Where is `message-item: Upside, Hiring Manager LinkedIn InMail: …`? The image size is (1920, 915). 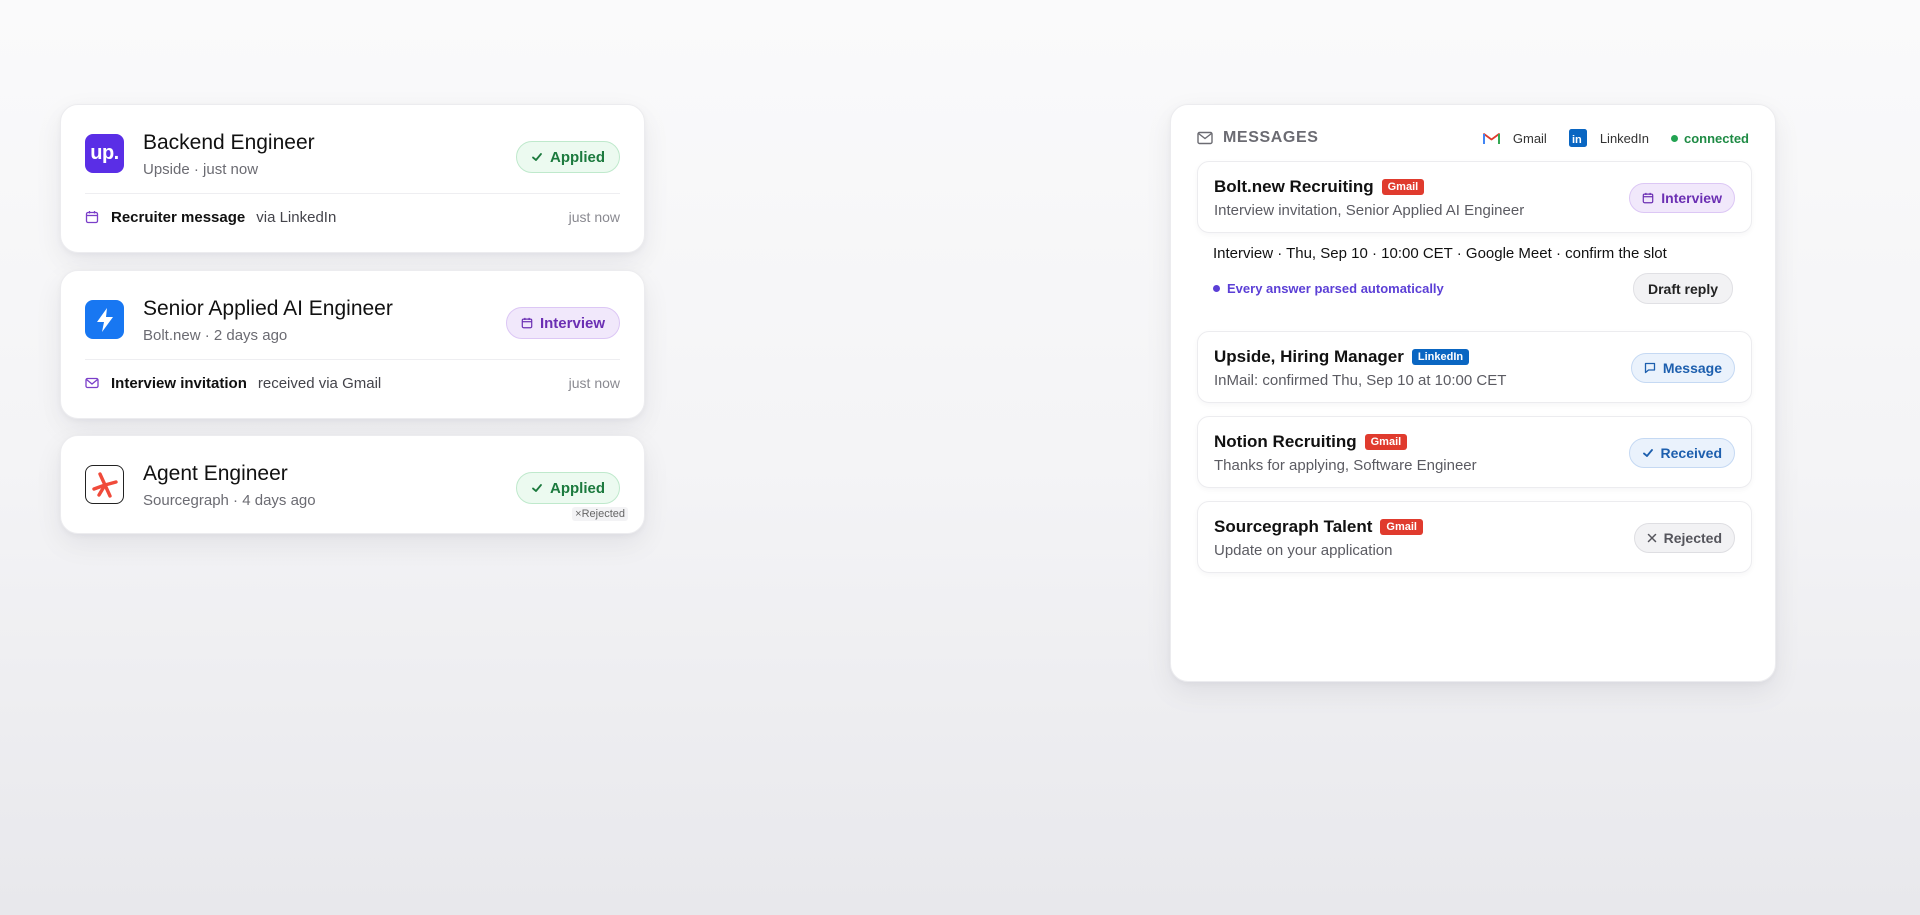
message-item: Upside, Hiring Manager LinkedIn InMail: … is located at coordinates (1474, 367).